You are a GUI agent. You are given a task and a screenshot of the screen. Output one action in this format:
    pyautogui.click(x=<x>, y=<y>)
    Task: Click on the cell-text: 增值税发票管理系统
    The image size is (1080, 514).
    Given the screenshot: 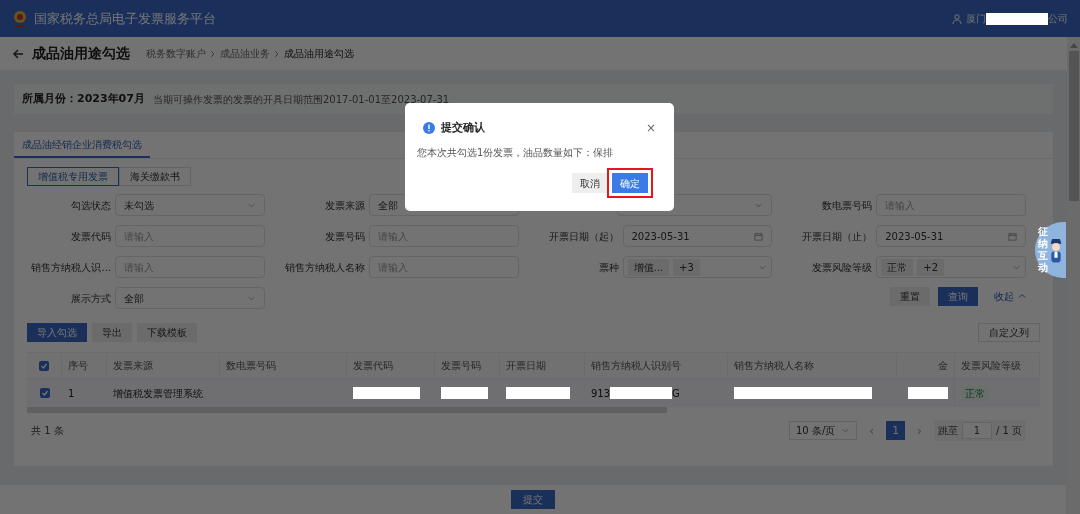 What is the action you would take?
    pyautogui.click(x=158, y=393)
    